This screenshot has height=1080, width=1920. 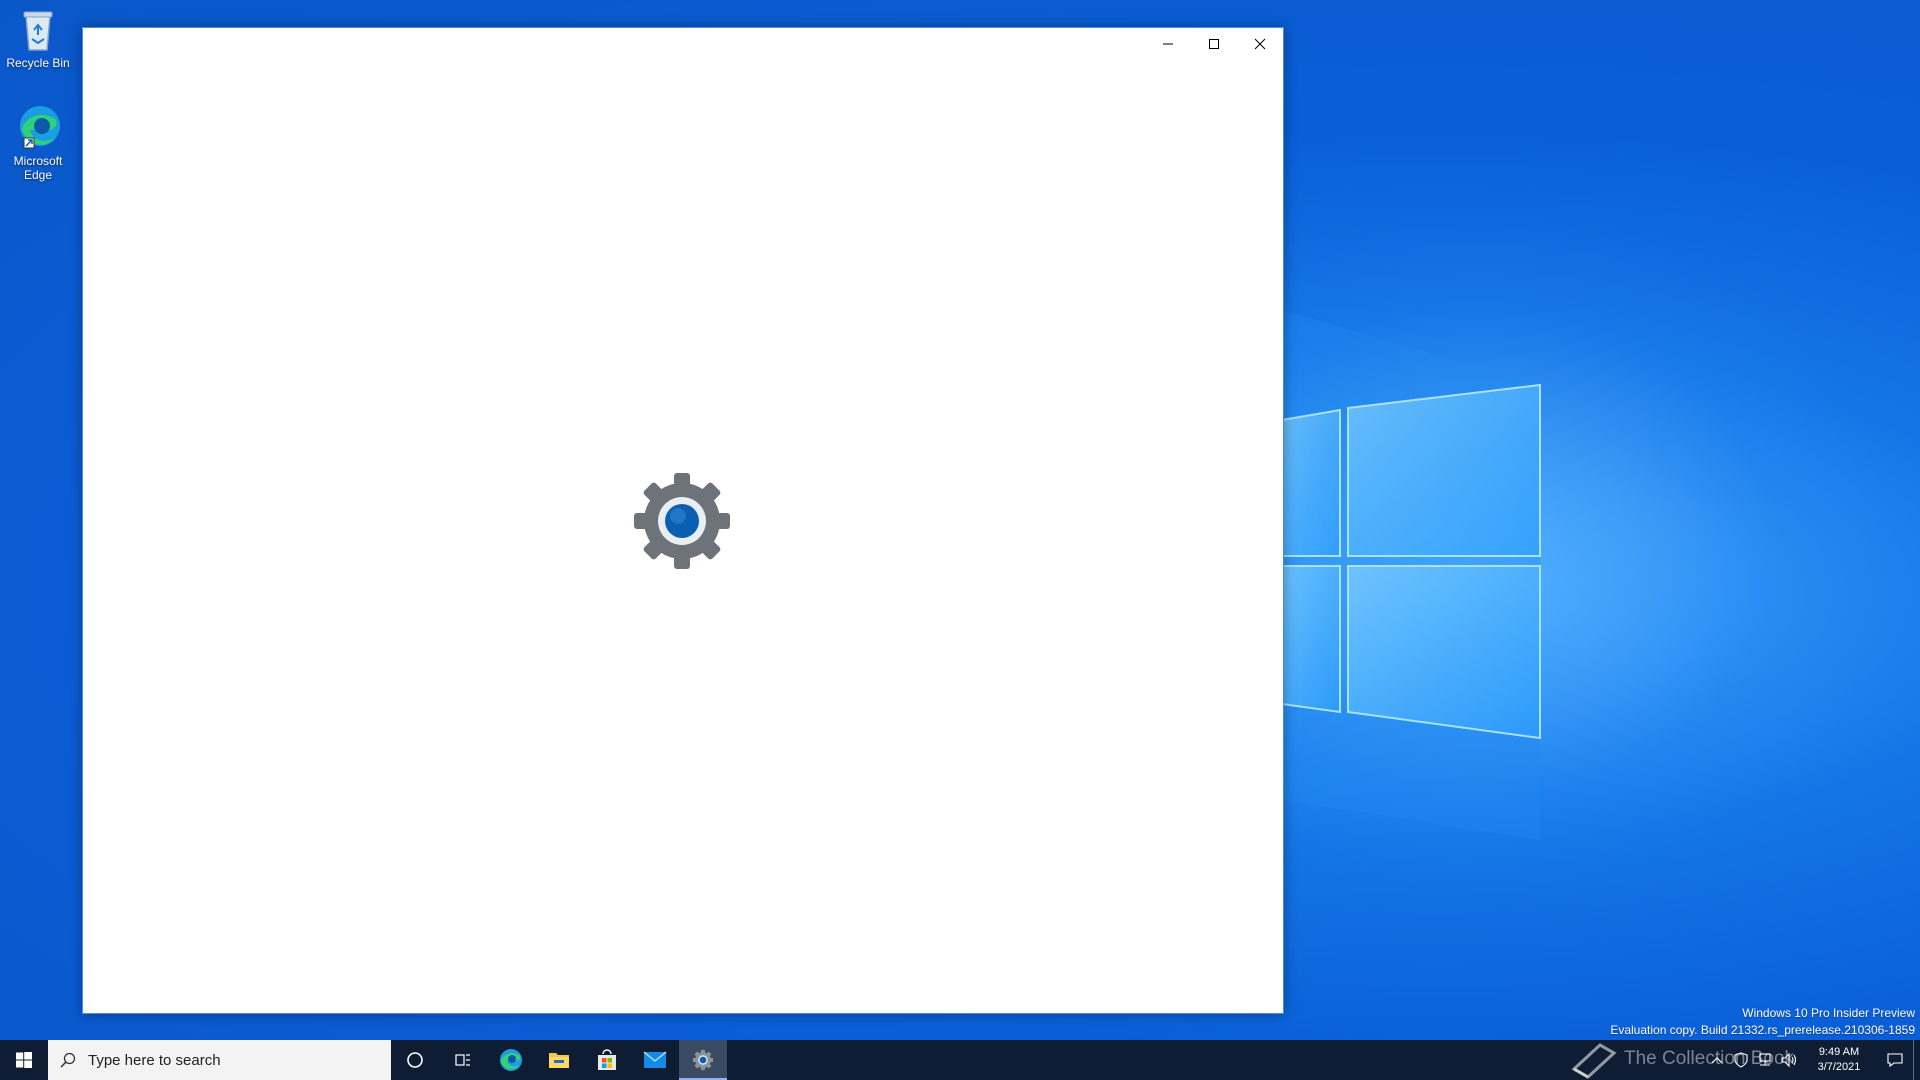 I want to click on collection-book-overlay: The Collection Book, so click(x=1690, y=1059).